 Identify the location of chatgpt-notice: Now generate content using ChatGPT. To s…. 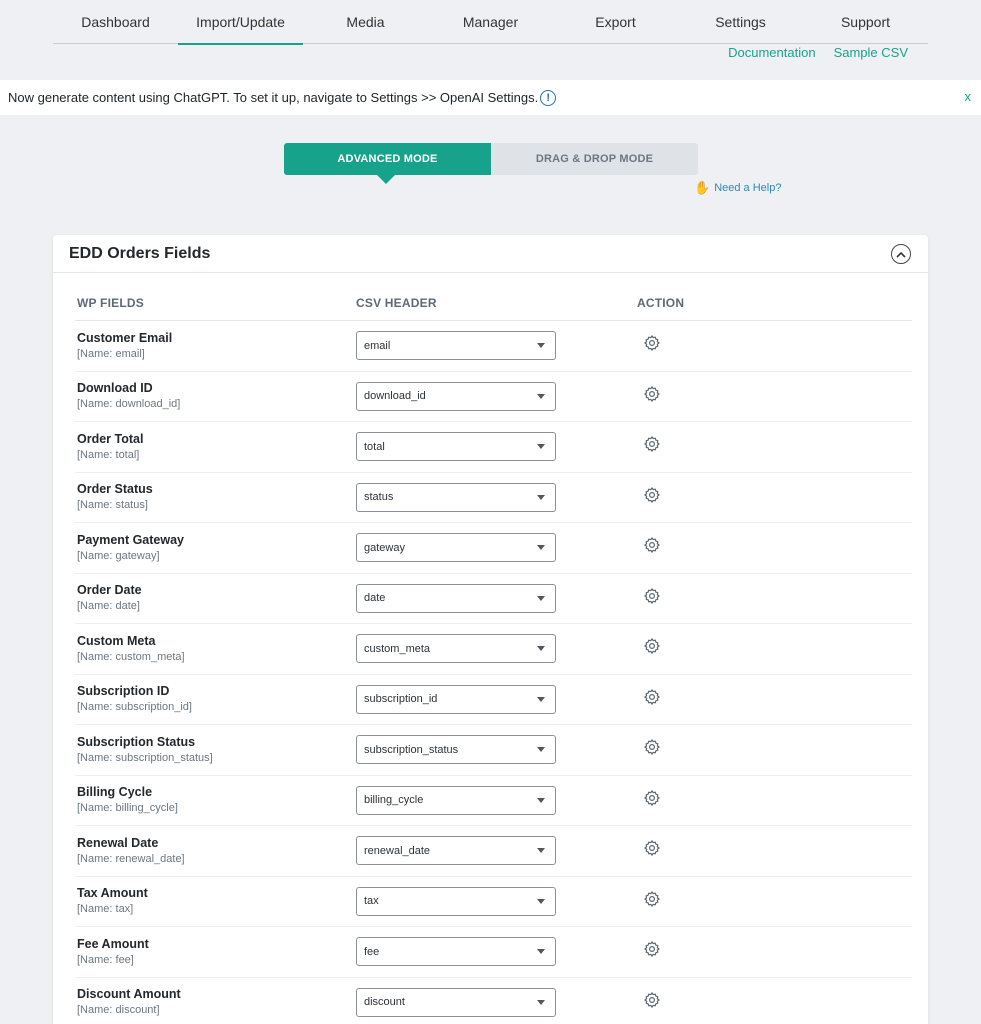
(490, 97).